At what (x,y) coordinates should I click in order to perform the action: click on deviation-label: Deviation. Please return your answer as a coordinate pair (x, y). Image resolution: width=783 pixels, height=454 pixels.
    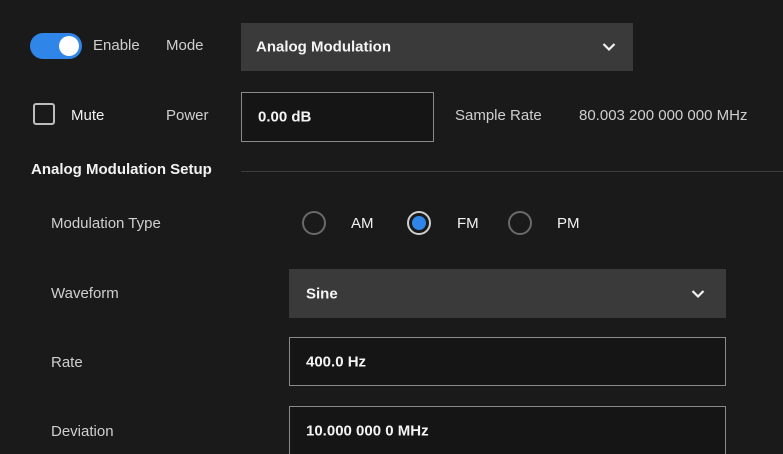
    Looking at the image, I should click on (82, 431).